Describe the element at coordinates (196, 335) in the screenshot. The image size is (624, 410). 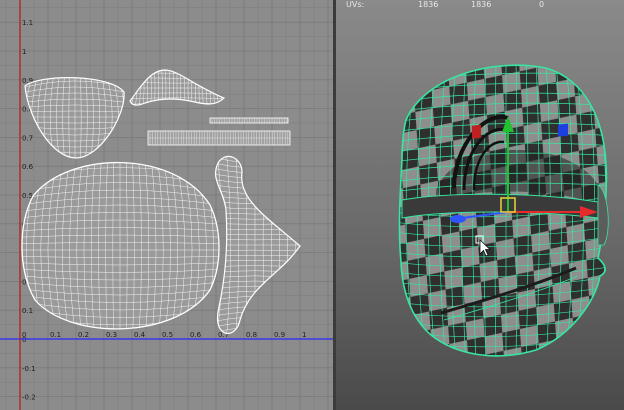
I see `uv-u-tick-label: 0.6` at that location.